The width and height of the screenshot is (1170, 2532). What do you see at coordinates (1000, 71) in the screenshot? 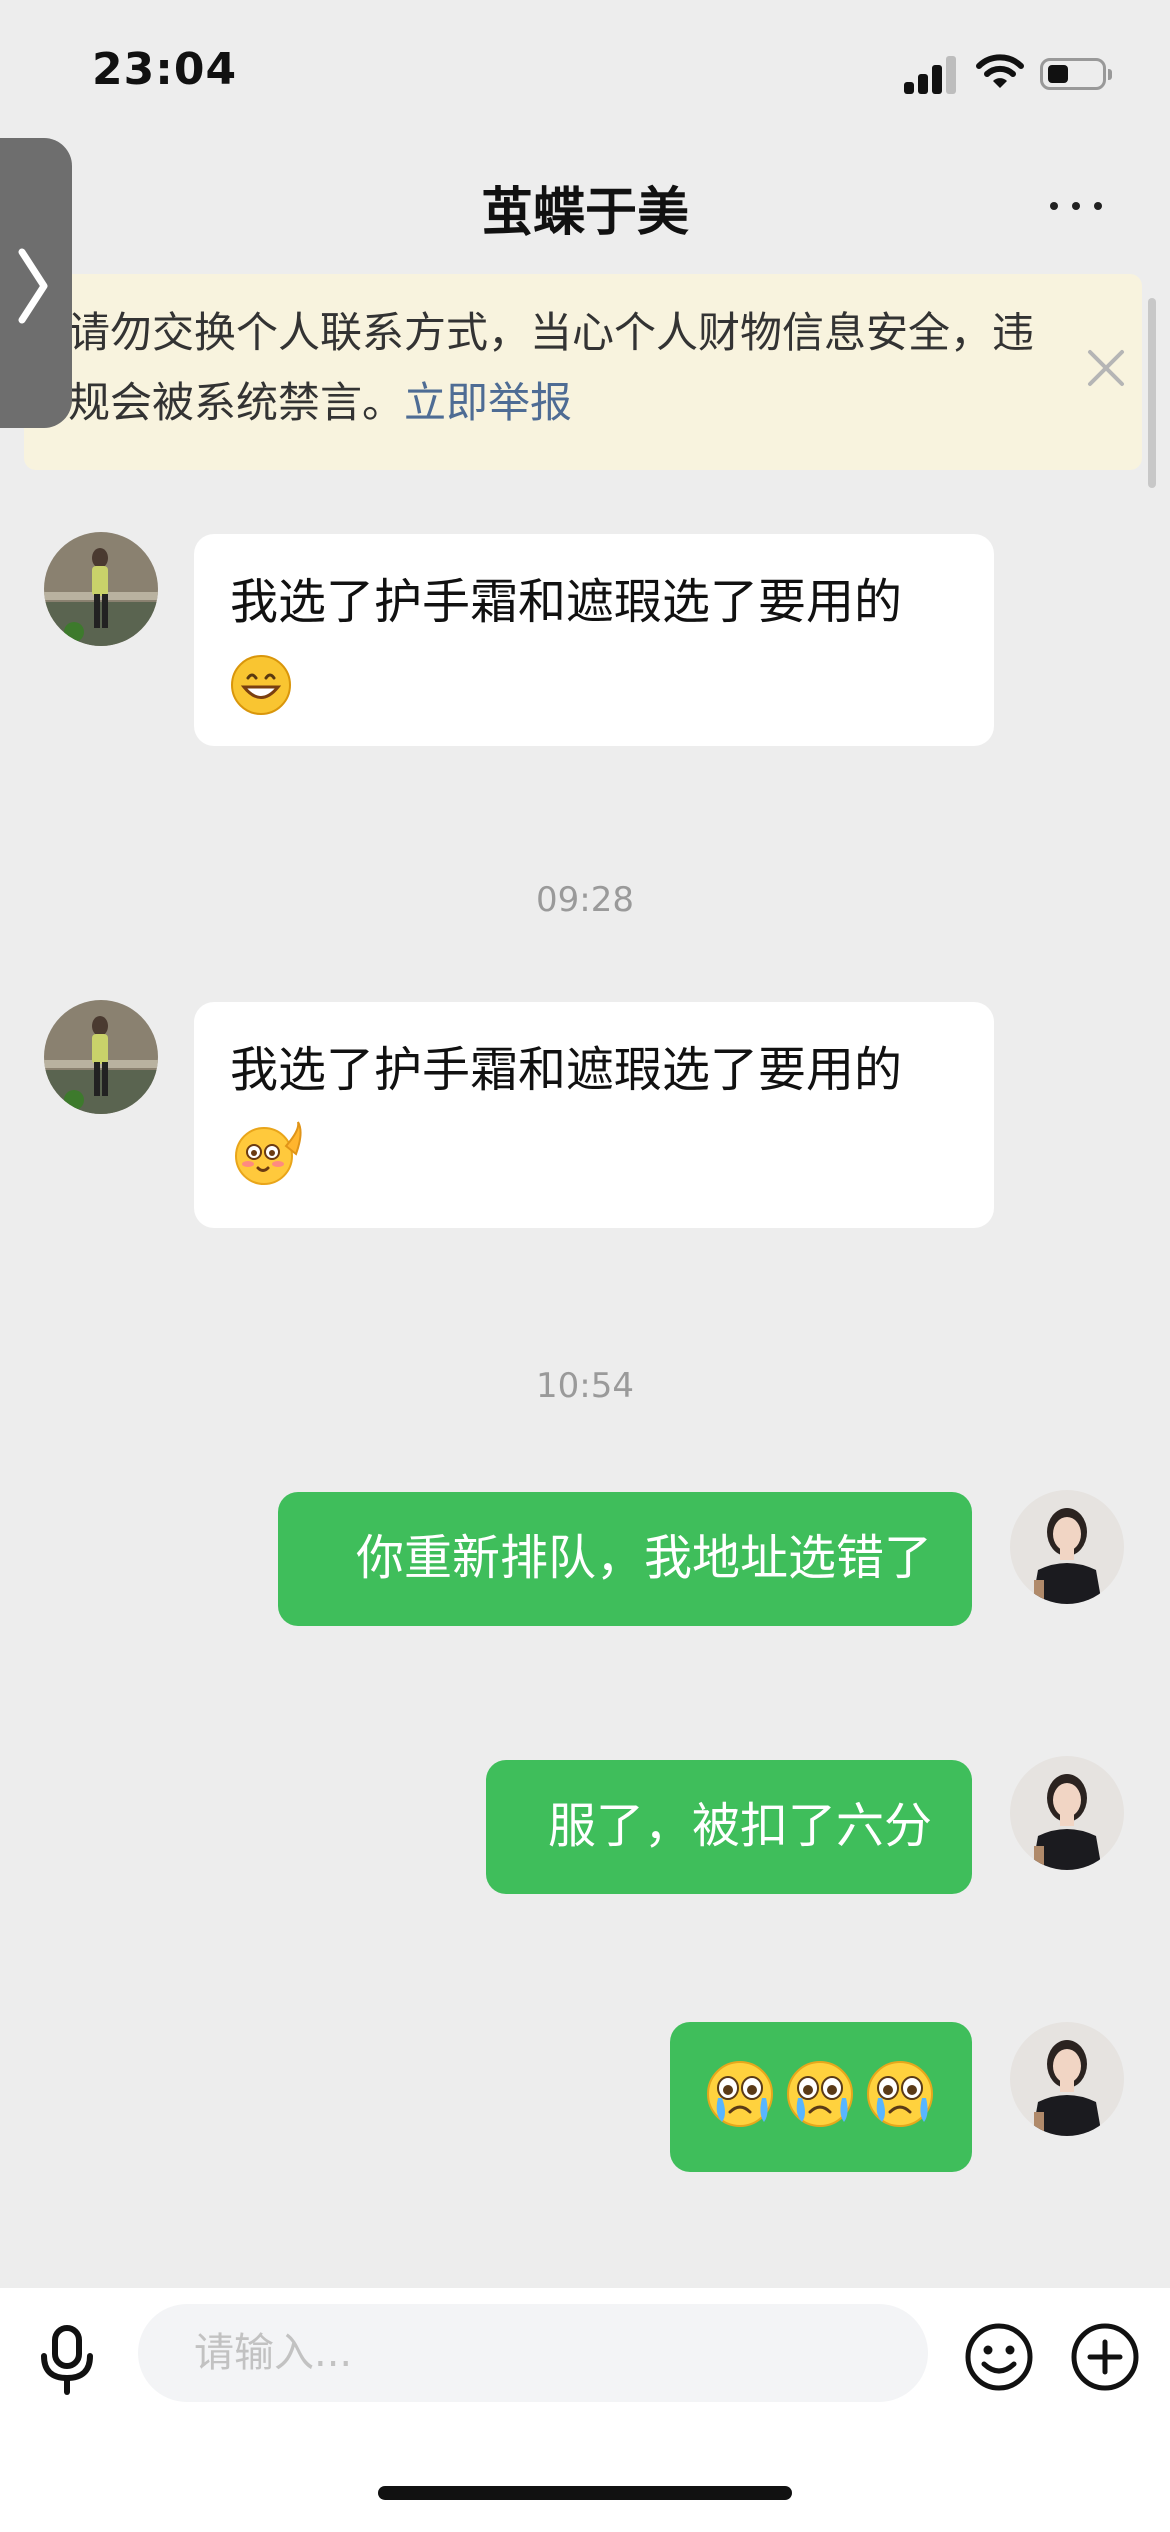
I see `wifi-icon` at bounding box center [1000, 71].